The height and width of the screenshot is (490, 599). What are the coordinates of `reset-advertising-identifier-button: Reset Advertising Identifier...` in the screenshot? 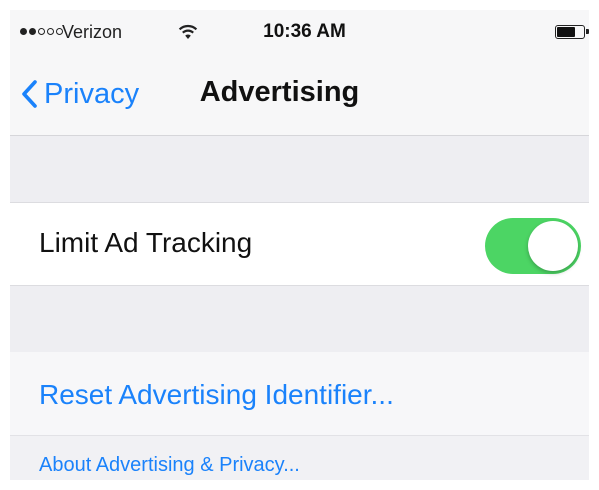 It's located at (216, 395).